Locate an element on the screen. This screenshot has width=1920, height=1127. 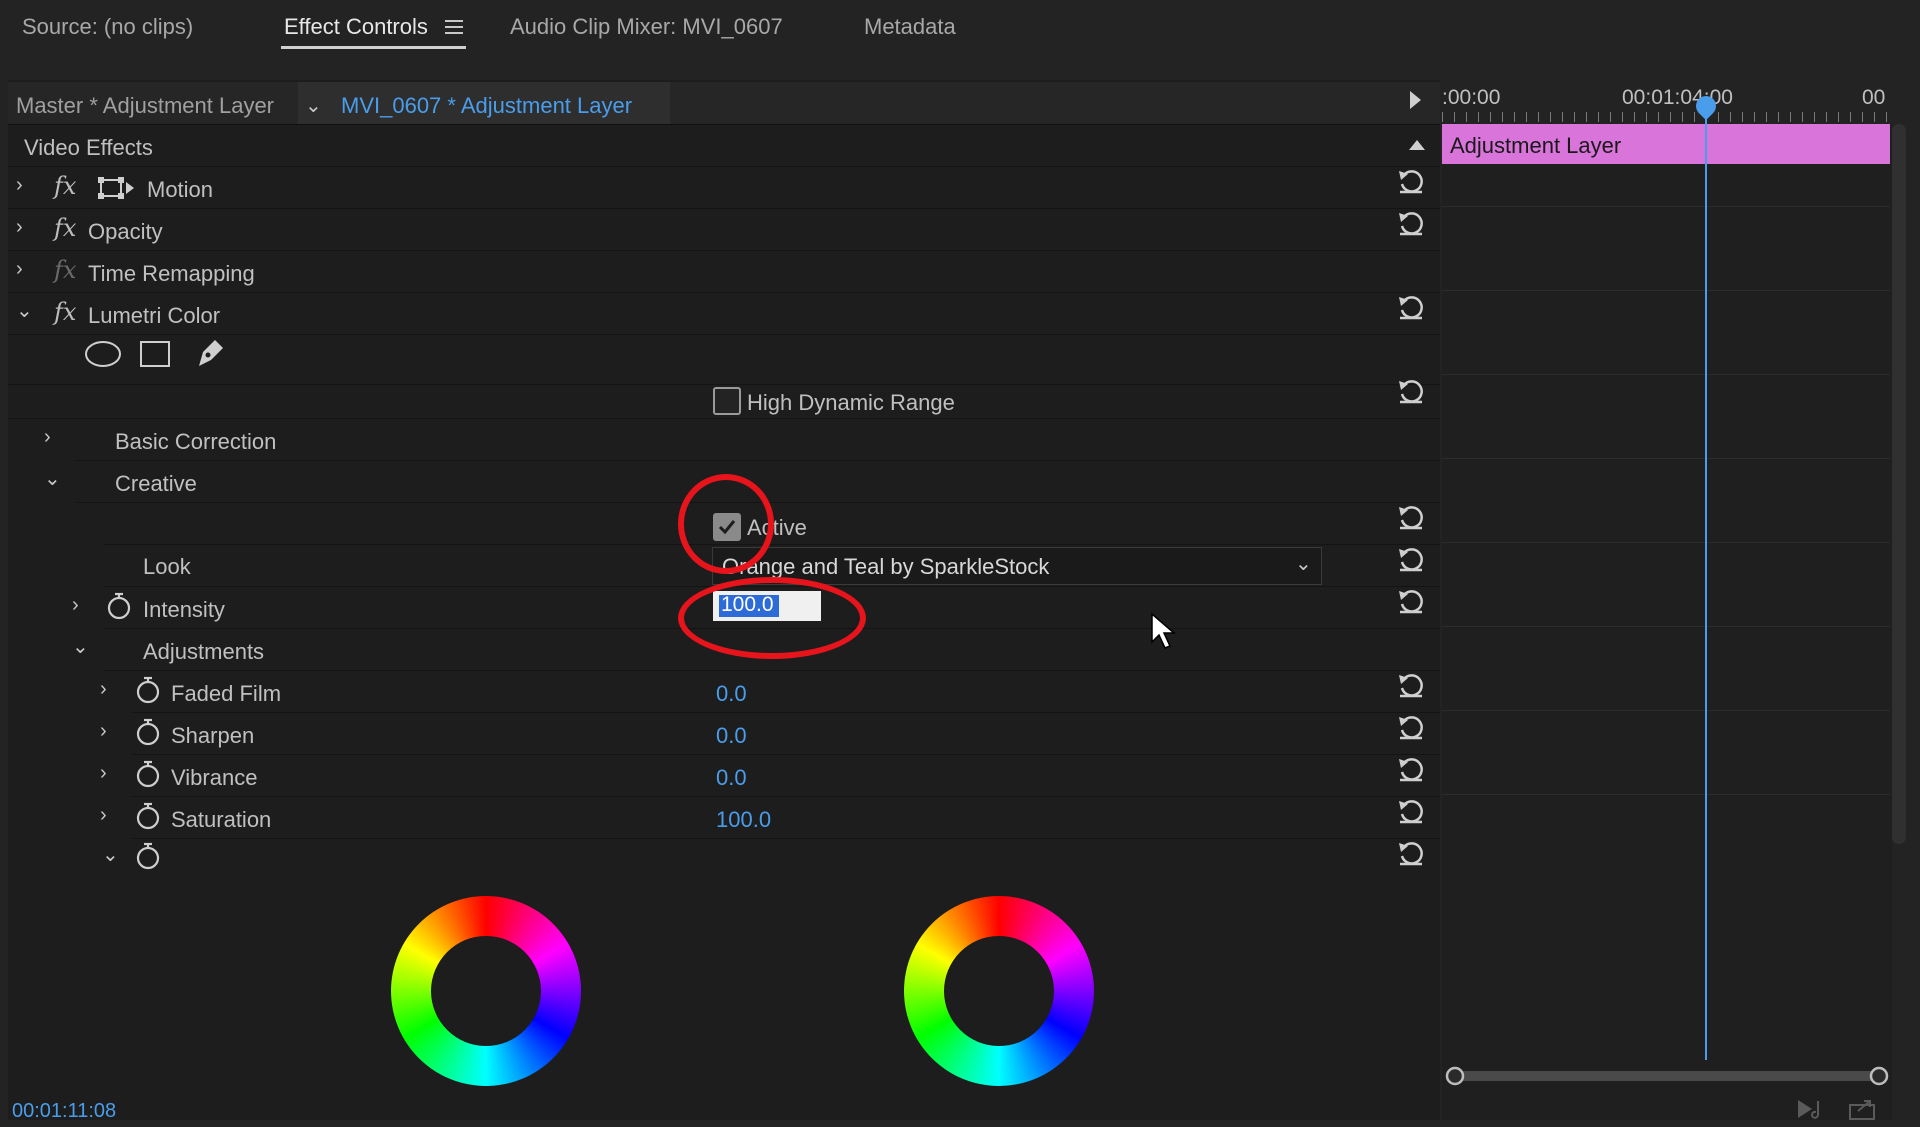
master-clip-label: Master * Adjustment Layer is located at coordinates (145, 106).